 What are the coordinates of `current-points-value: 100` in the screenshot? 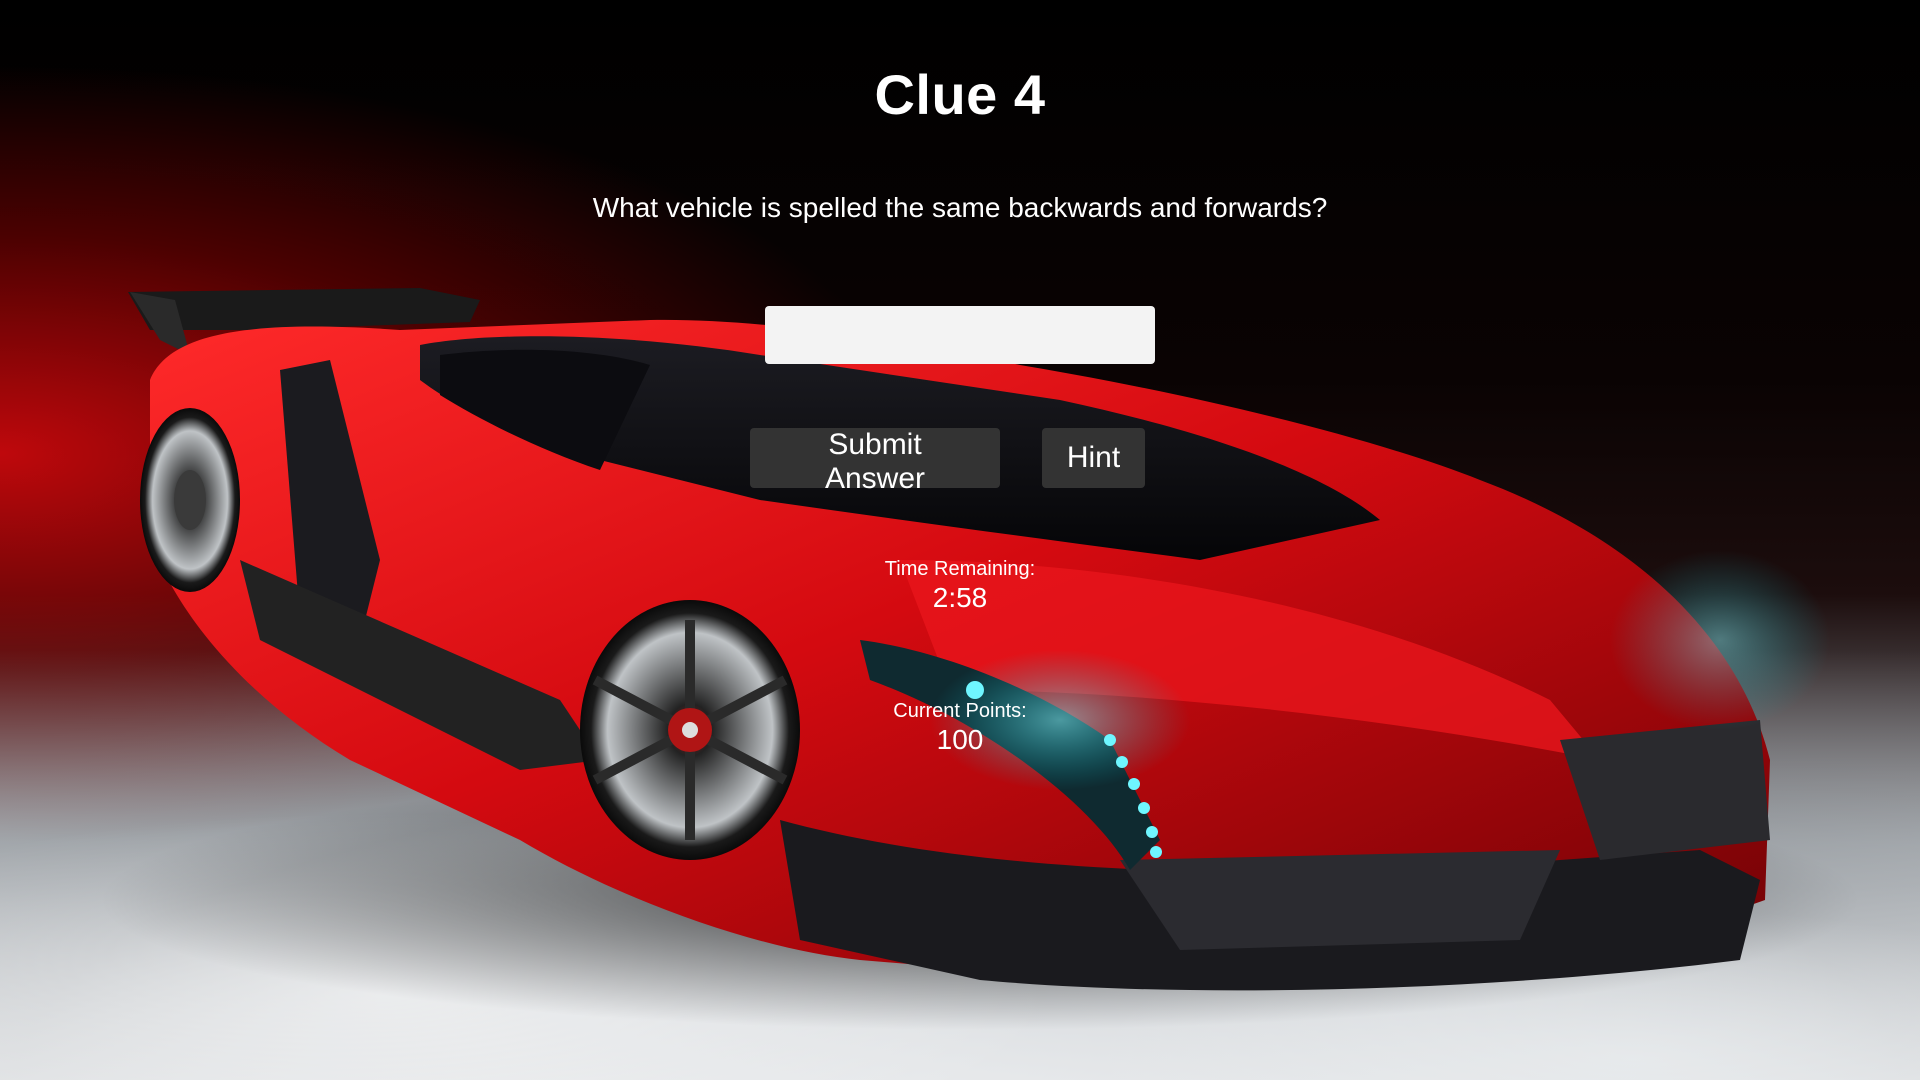 It's located at (960, 739).